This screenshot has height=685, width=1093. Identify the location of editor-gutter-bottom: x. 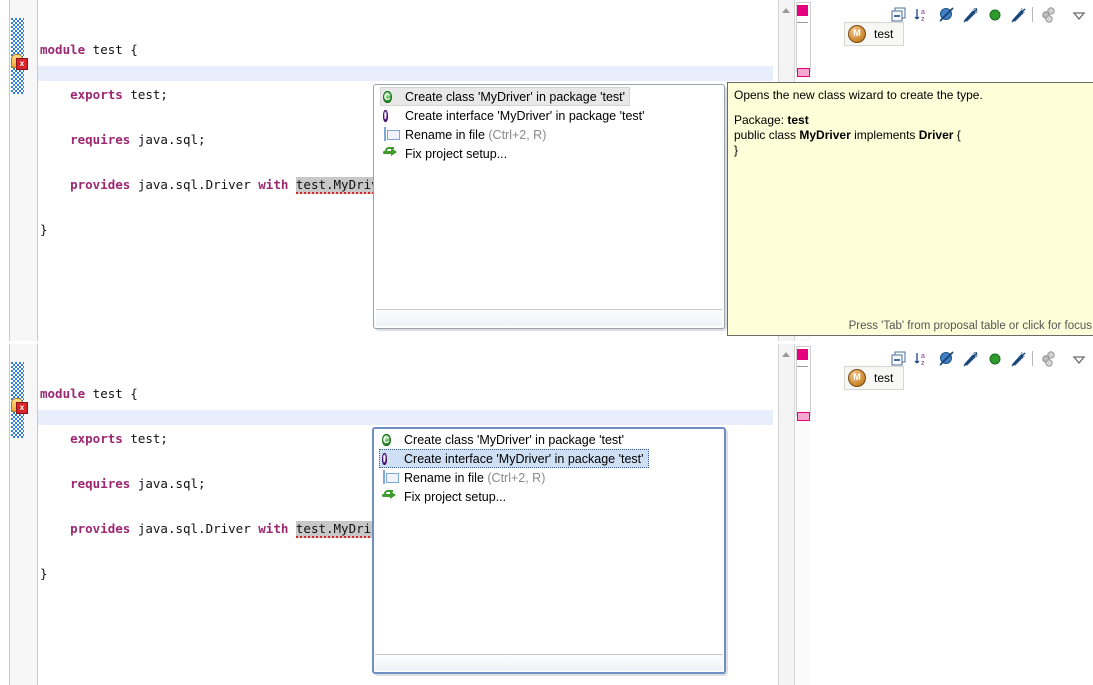
(19, 514).